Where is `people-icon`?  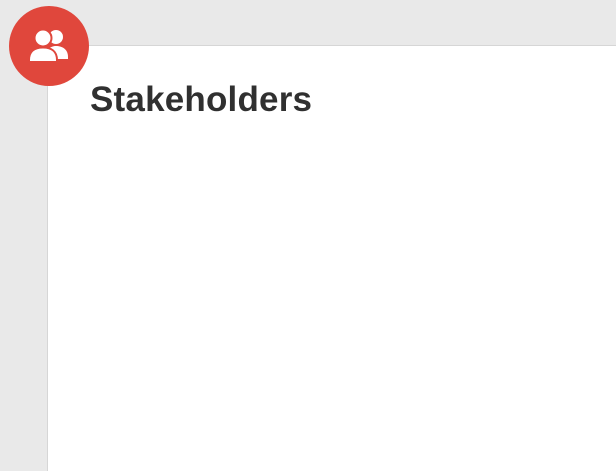
people-icon is located at coordinates (49, 46).